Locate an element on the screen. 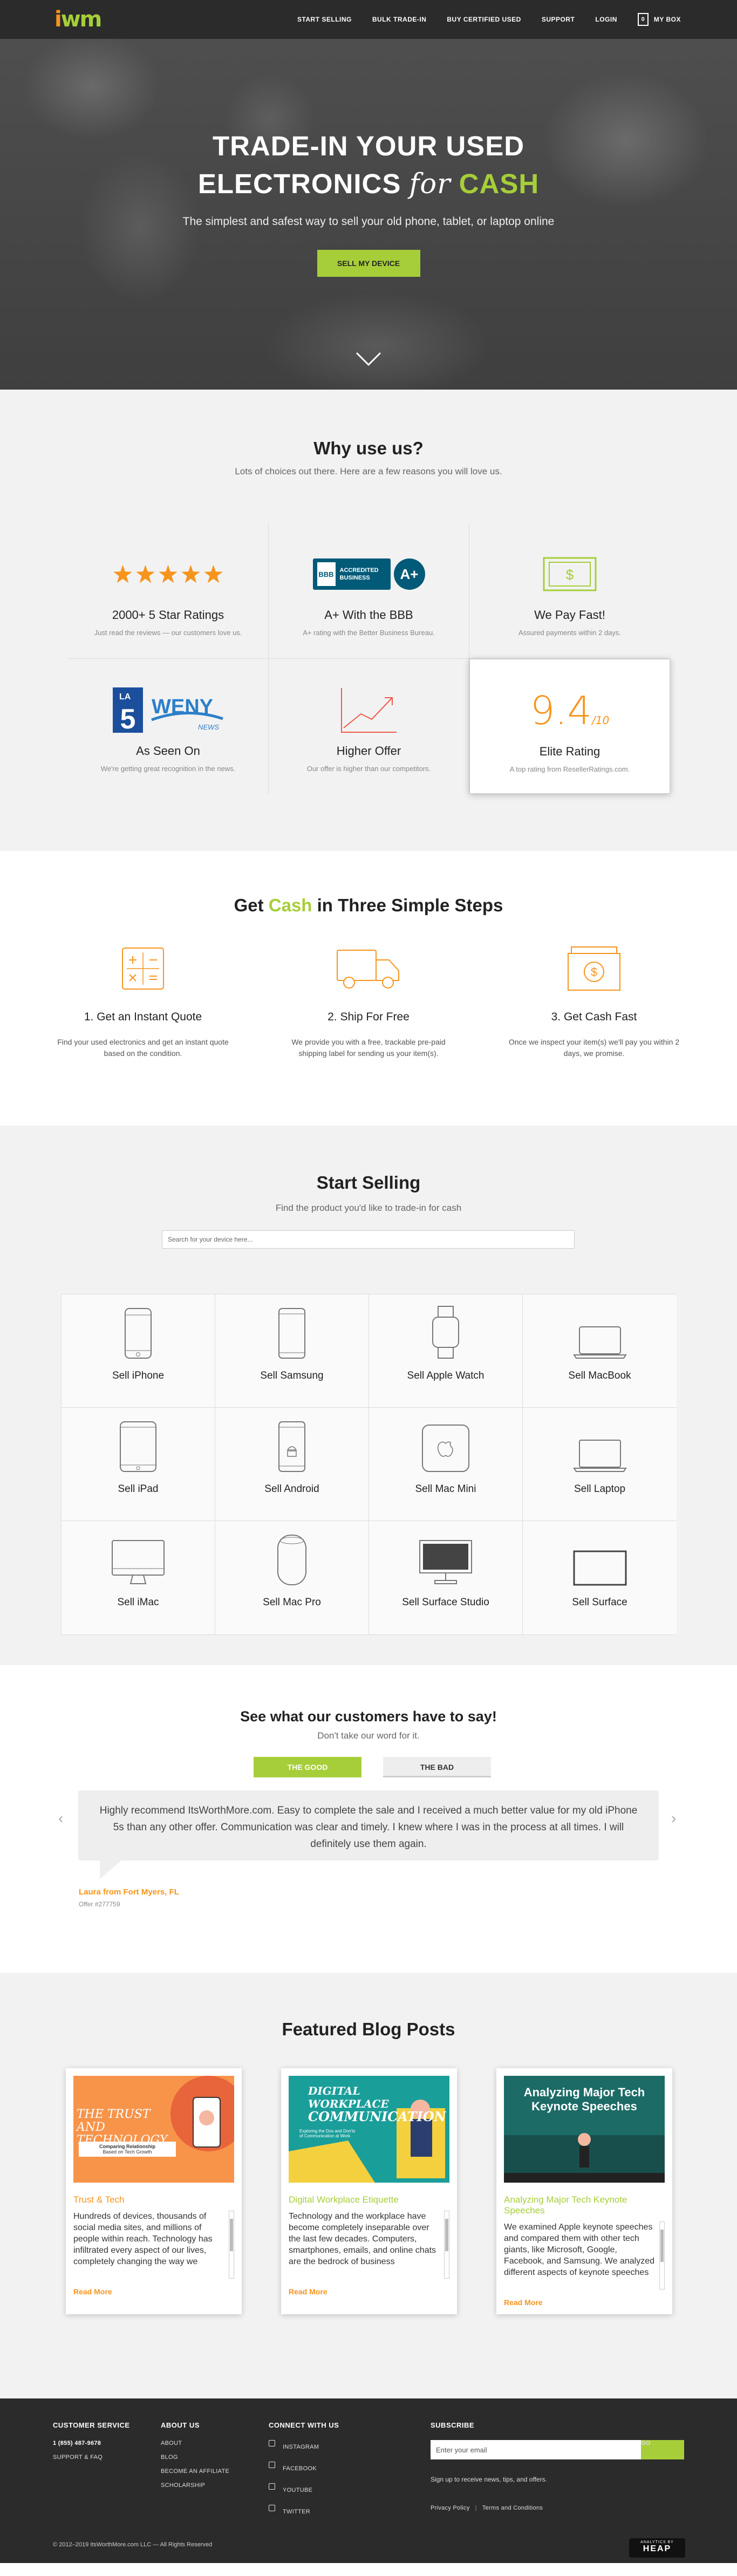 The image size is (737, 2576). nav-support: SUPPORT is located at coordinates (558, 19).